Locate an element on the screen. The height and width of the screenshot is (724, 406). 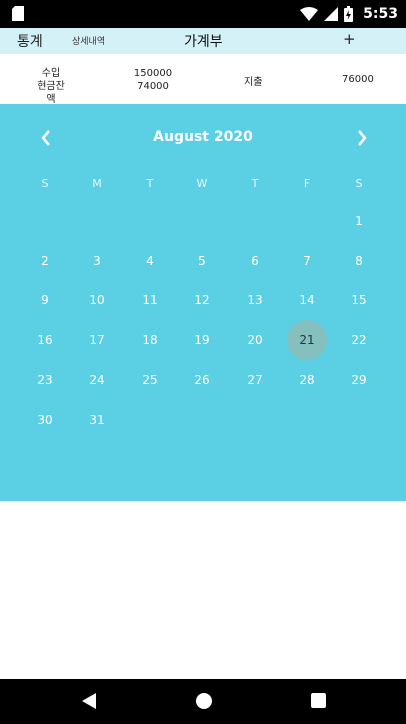
top-toolbar: 통계 상세내역 가계부 + is located at coordinates (203, 41).